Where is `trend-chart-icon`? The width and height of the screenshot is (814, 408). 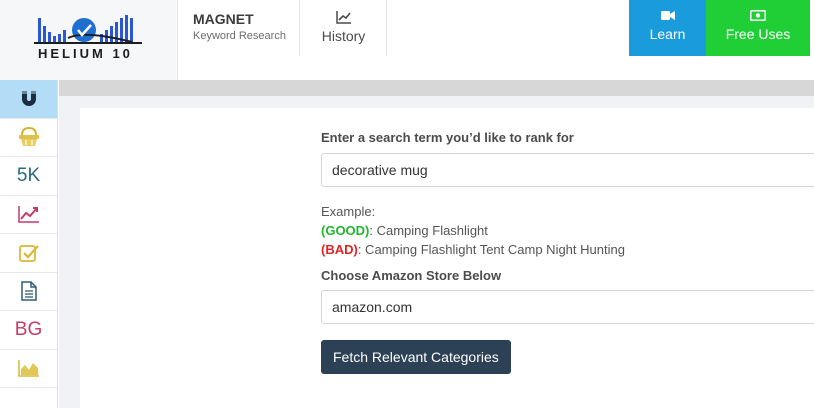
trend-chart-icon is located at coordinates (28, 214).